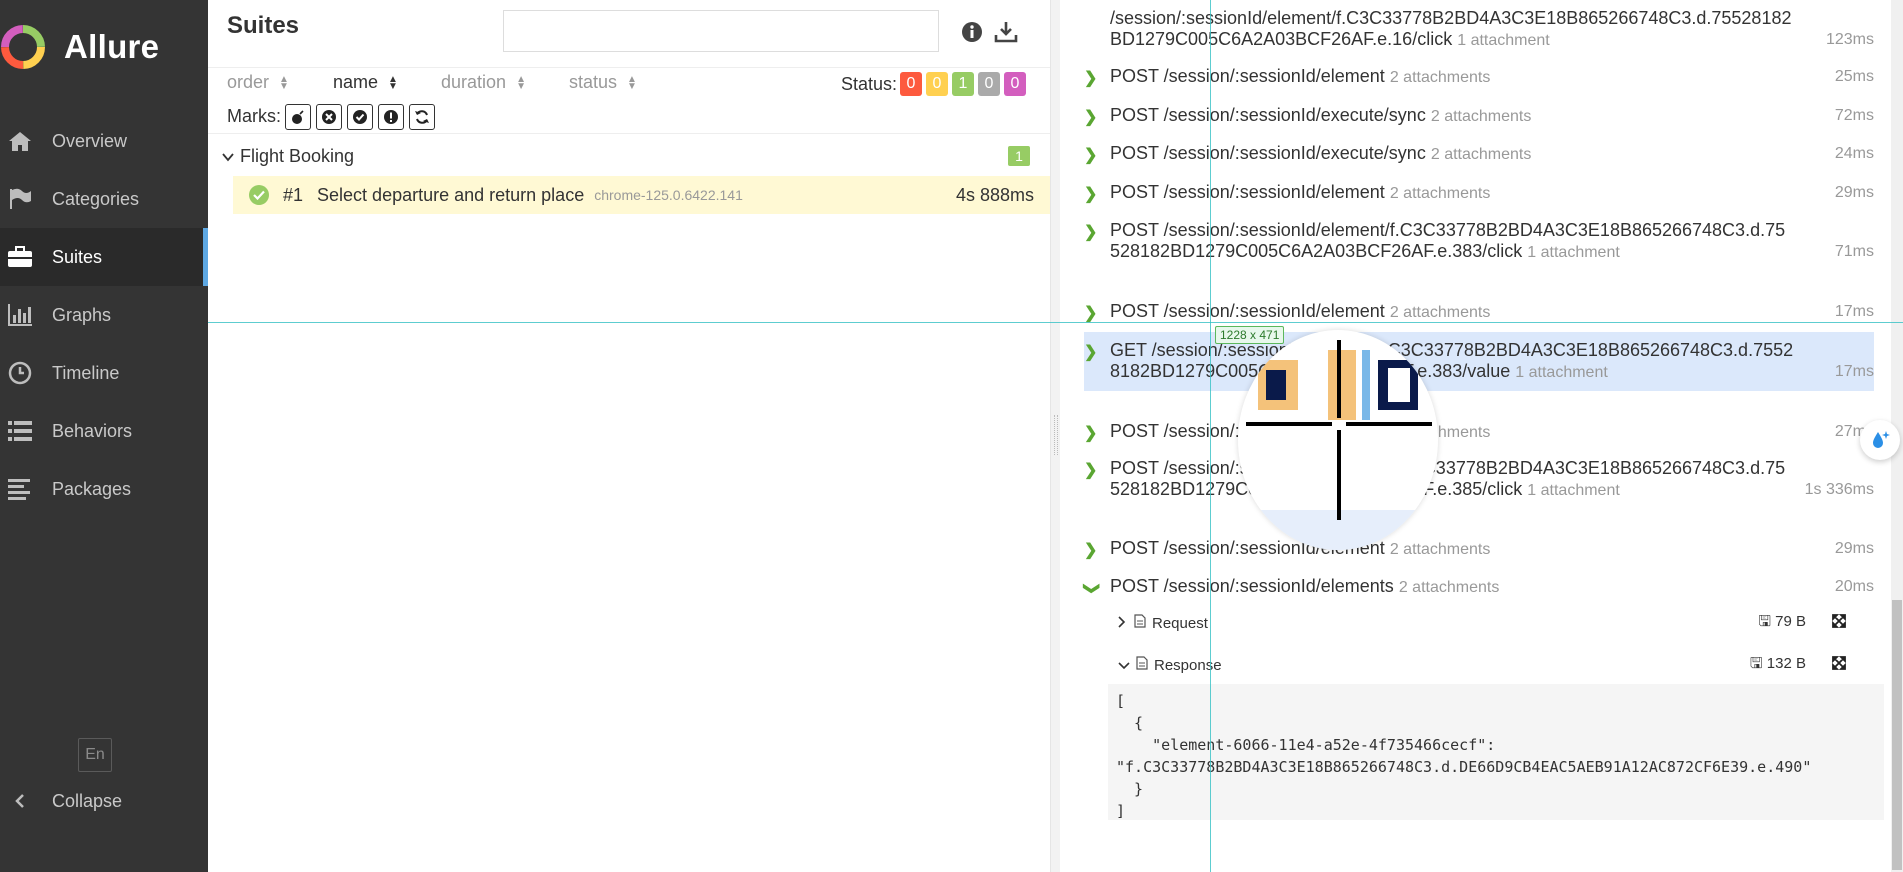 This screenshot has height=872, width=1903. Describe the element at coordinates (1790, 621) in the screenshot. I see `attachment-size-value: 79 B` at that location.